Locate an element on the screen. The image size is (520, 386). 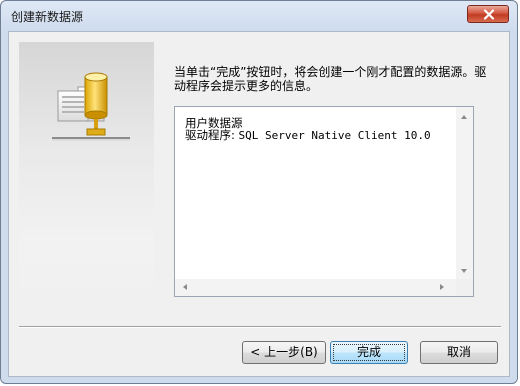
title-bar: 创建新数据源 is located at coordinates (259, 16).